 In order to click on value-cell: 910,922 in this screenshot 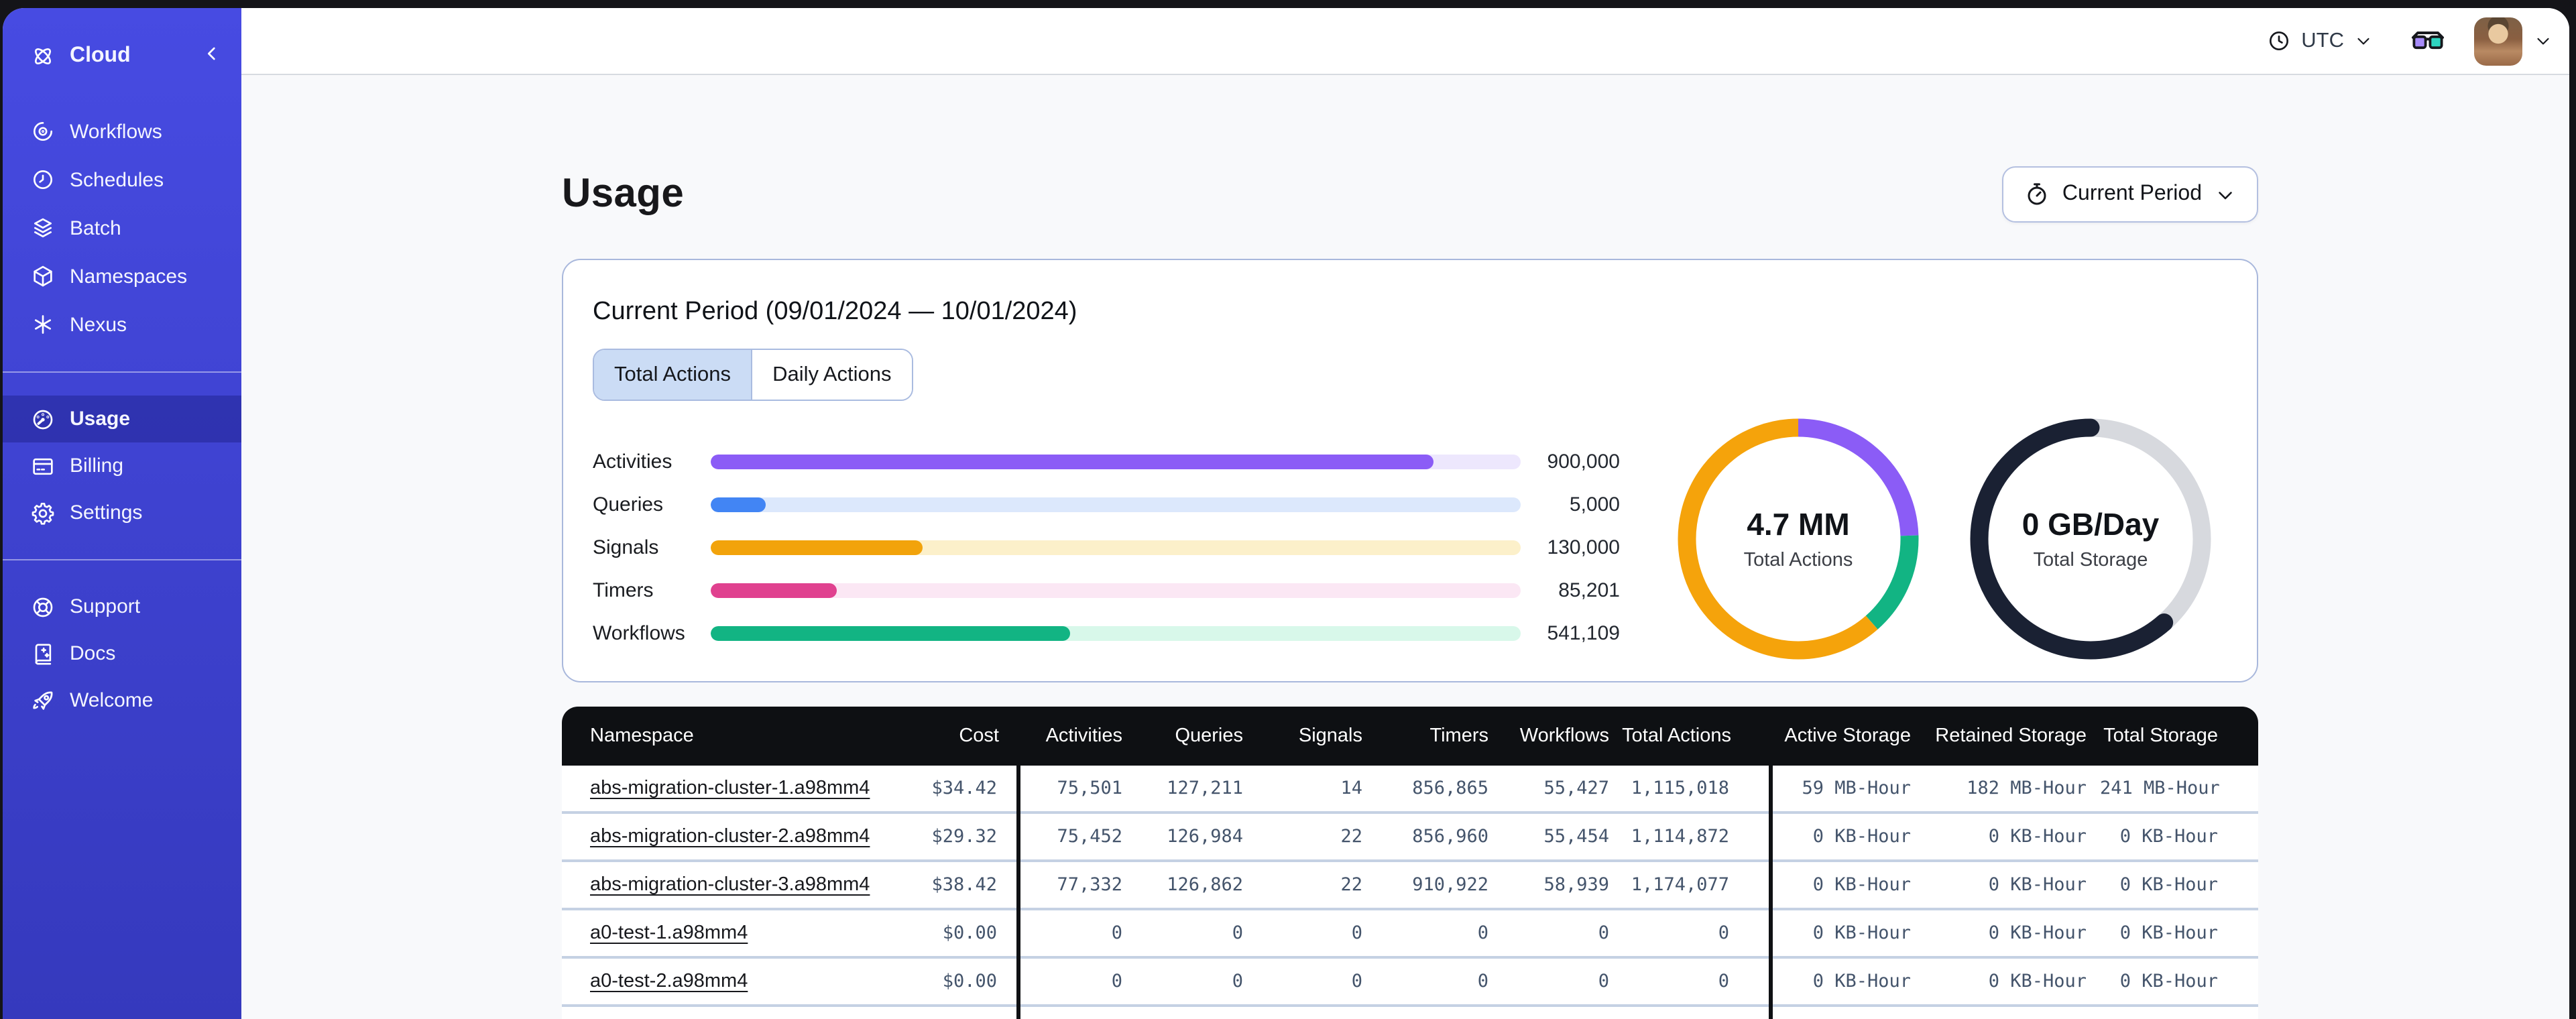, I will do `click(1435, 884)`.